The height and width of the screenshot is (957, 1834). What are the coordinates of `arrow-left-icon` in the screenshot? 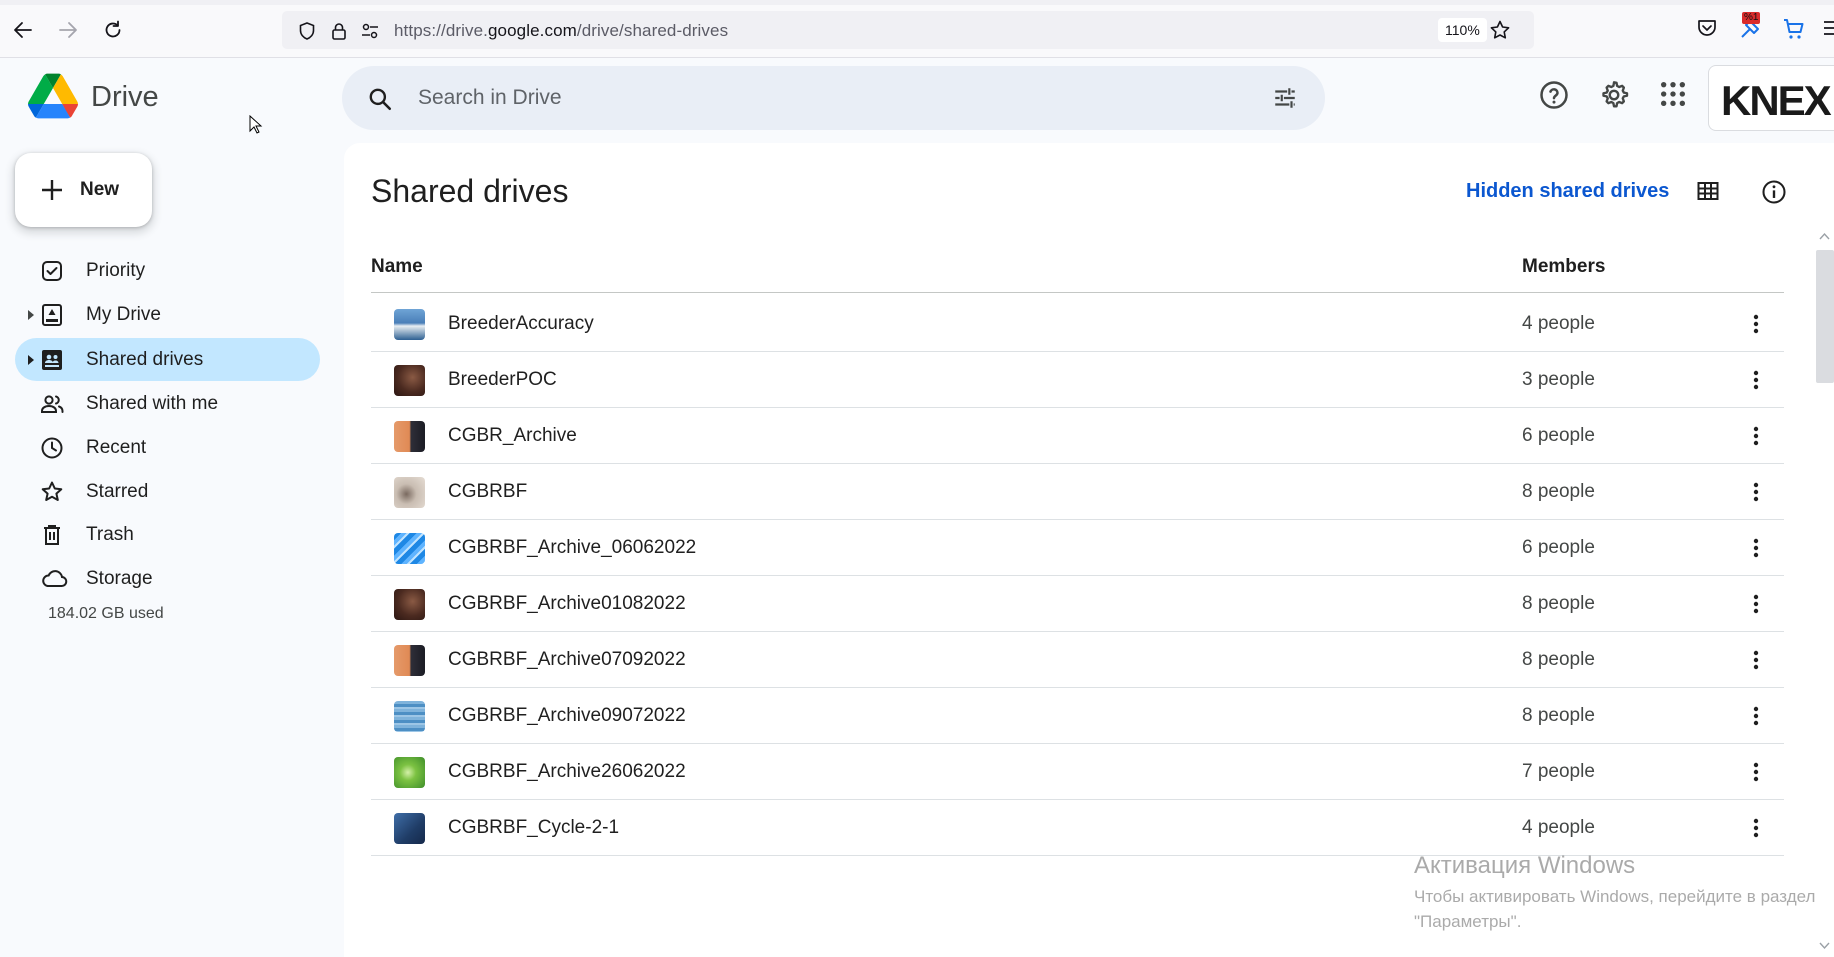 It's located at (23, 30).